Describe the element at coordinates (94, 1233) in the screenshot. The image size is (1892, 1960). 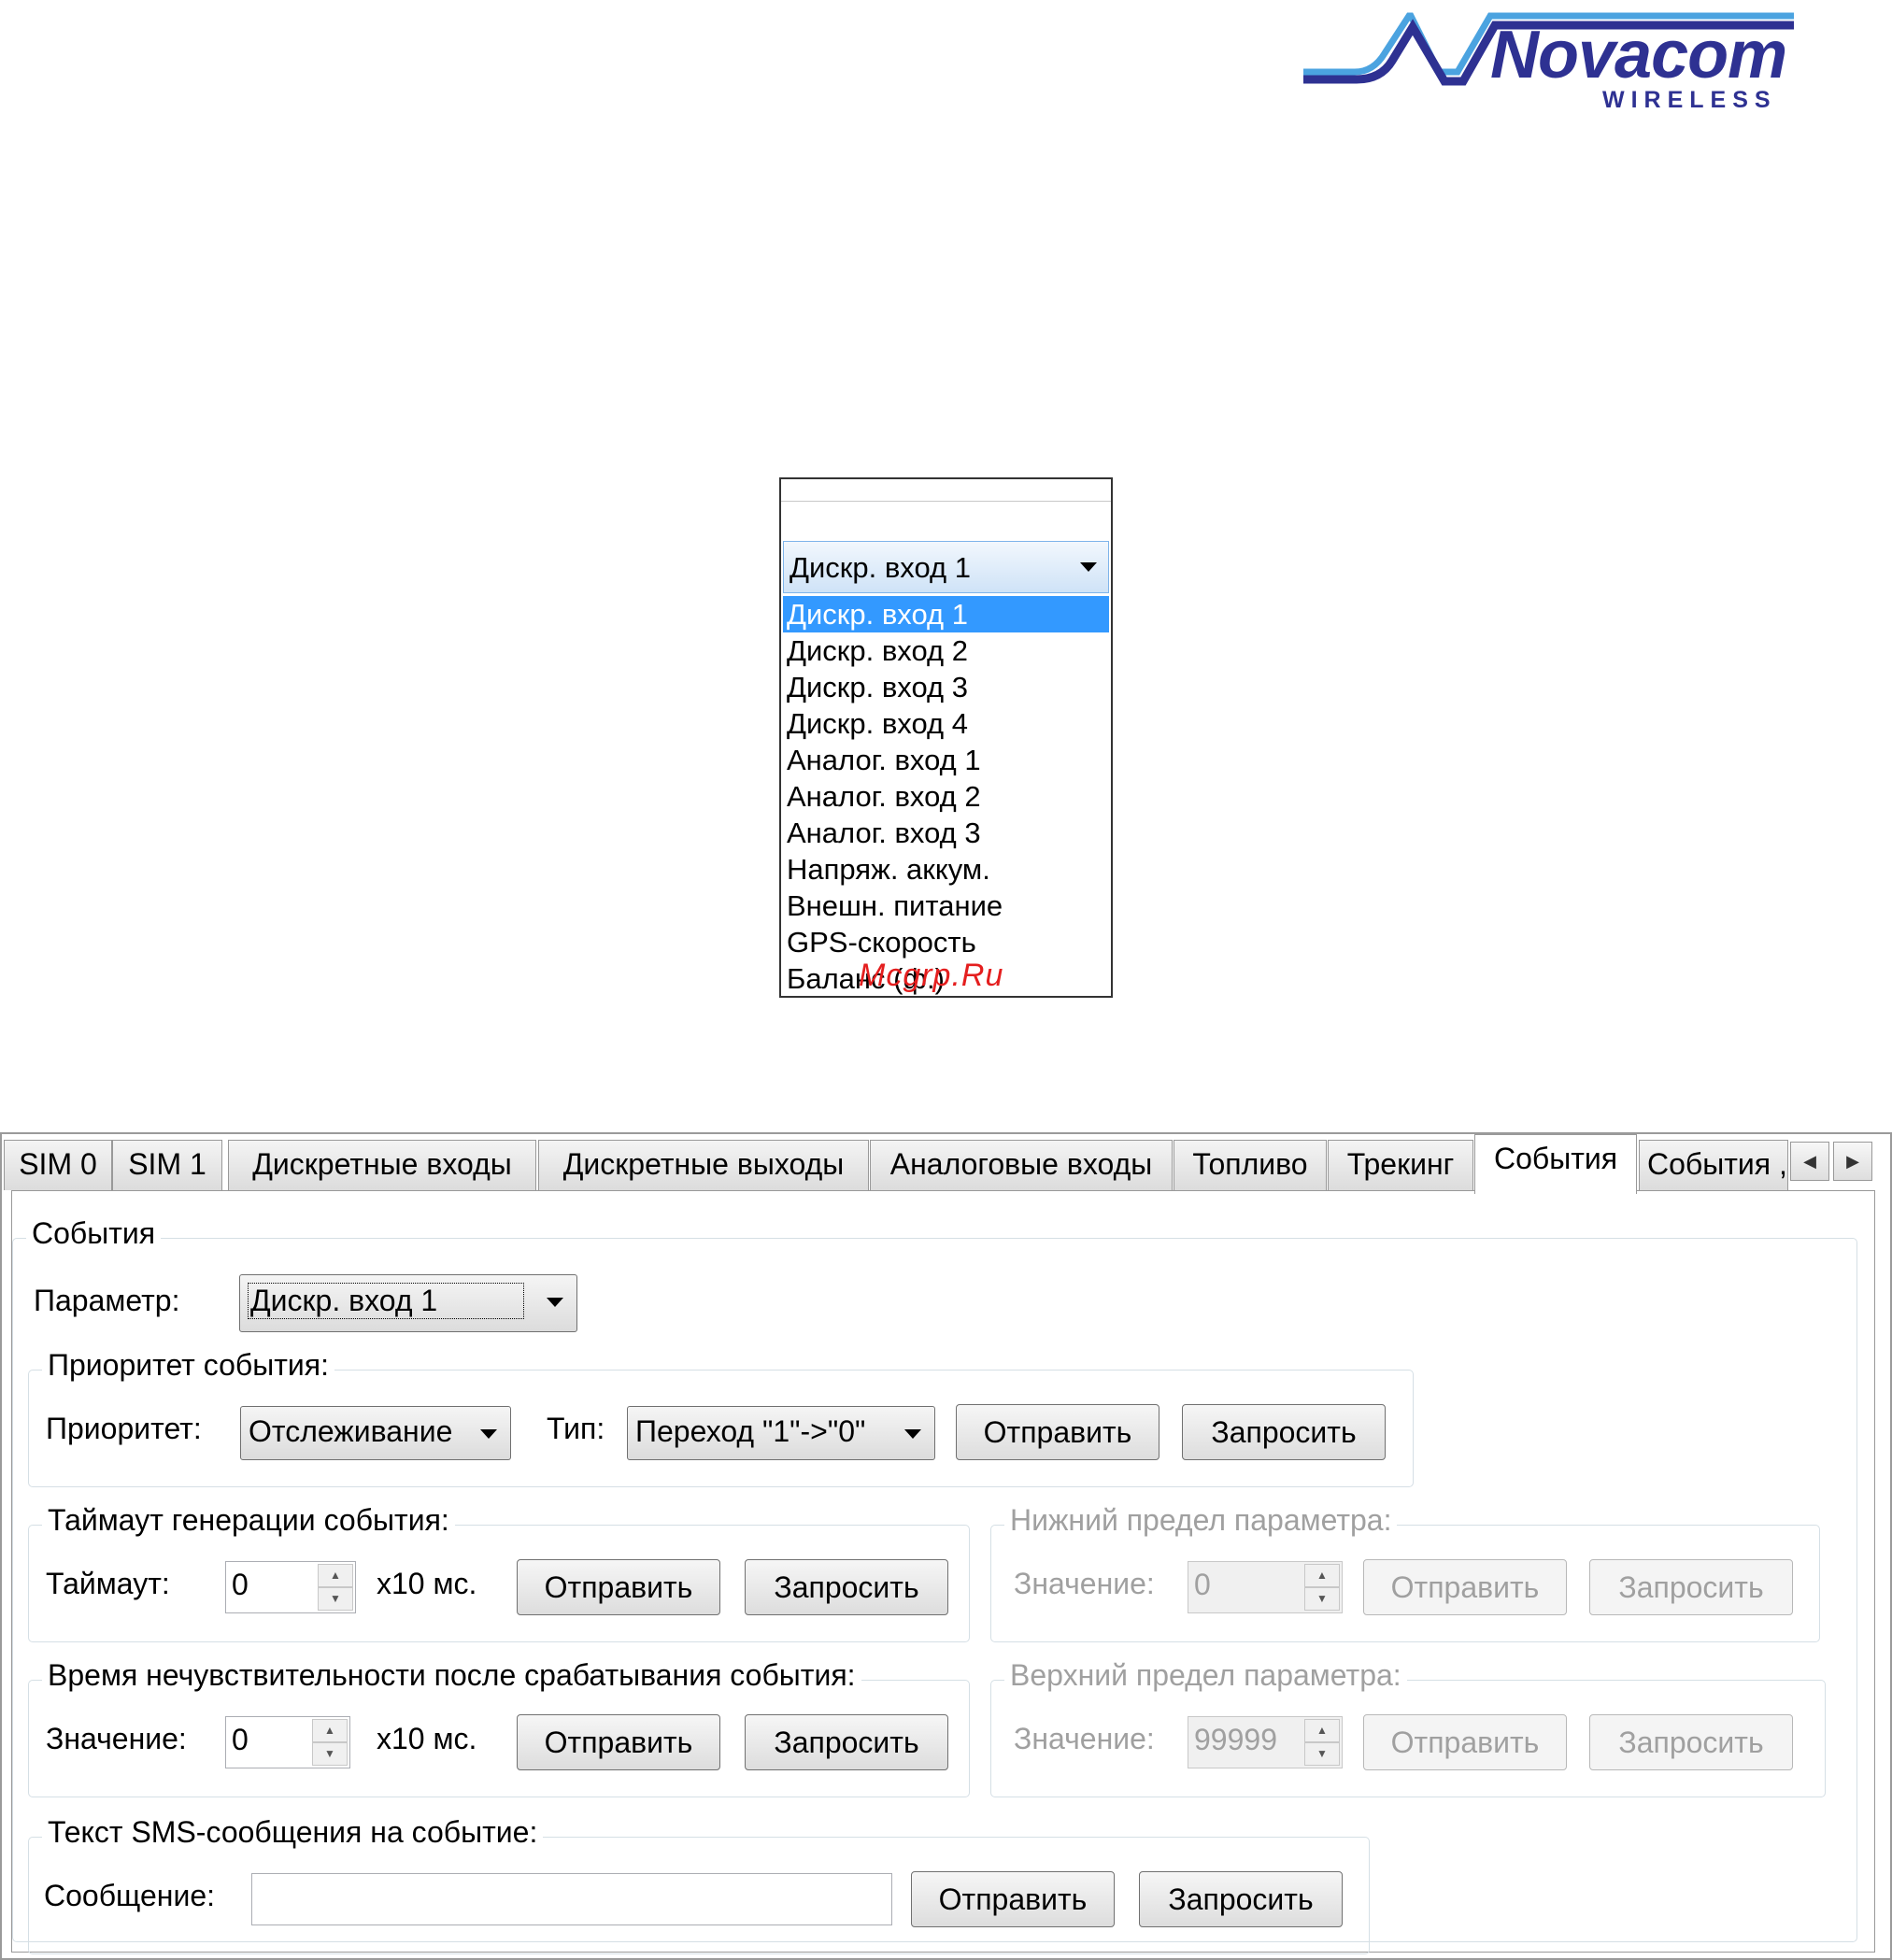
I see `events-group-title: События` at that location.